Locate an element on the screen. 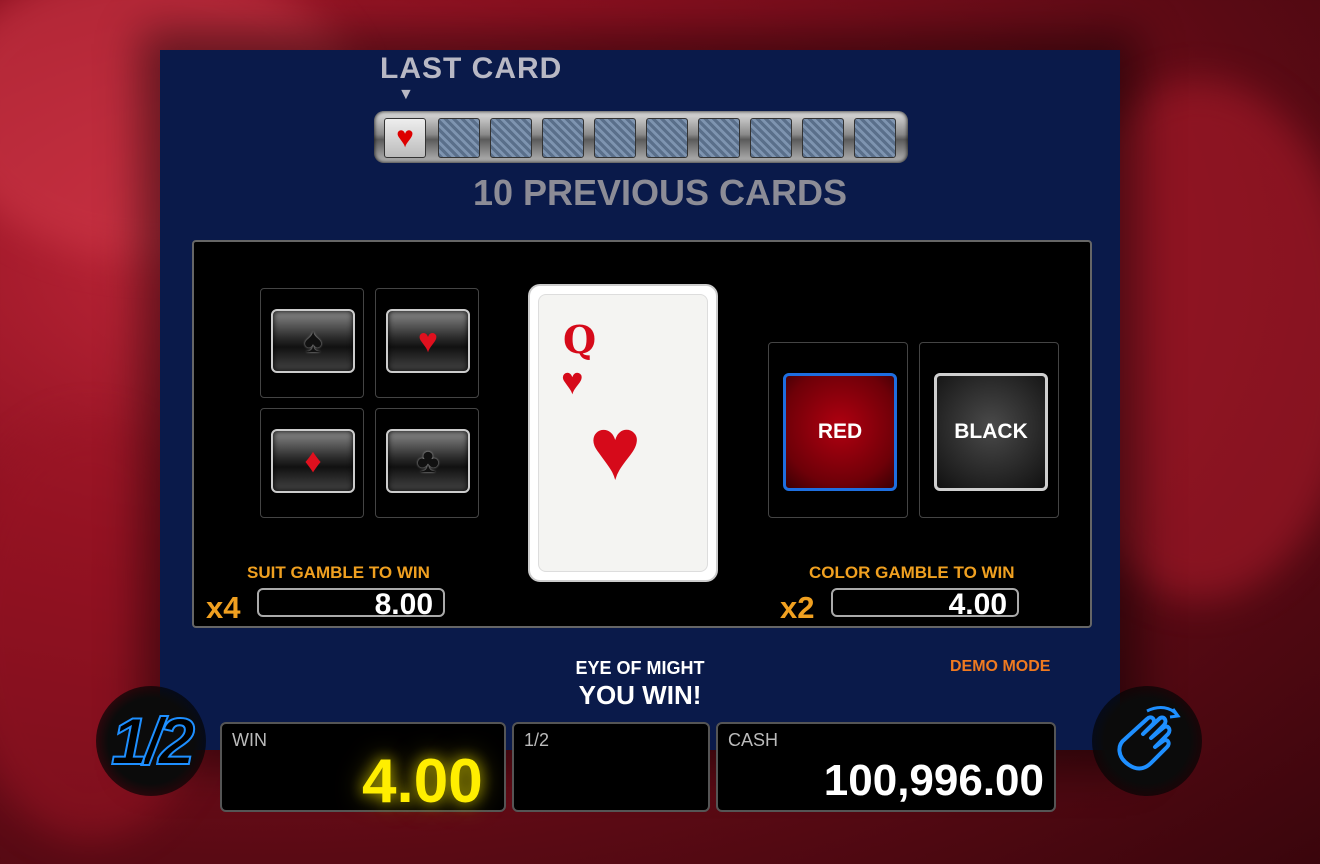 This screenshot has height=864, width=1320. win-meter: WIN 4.00 is located at coordinates (363, 769).